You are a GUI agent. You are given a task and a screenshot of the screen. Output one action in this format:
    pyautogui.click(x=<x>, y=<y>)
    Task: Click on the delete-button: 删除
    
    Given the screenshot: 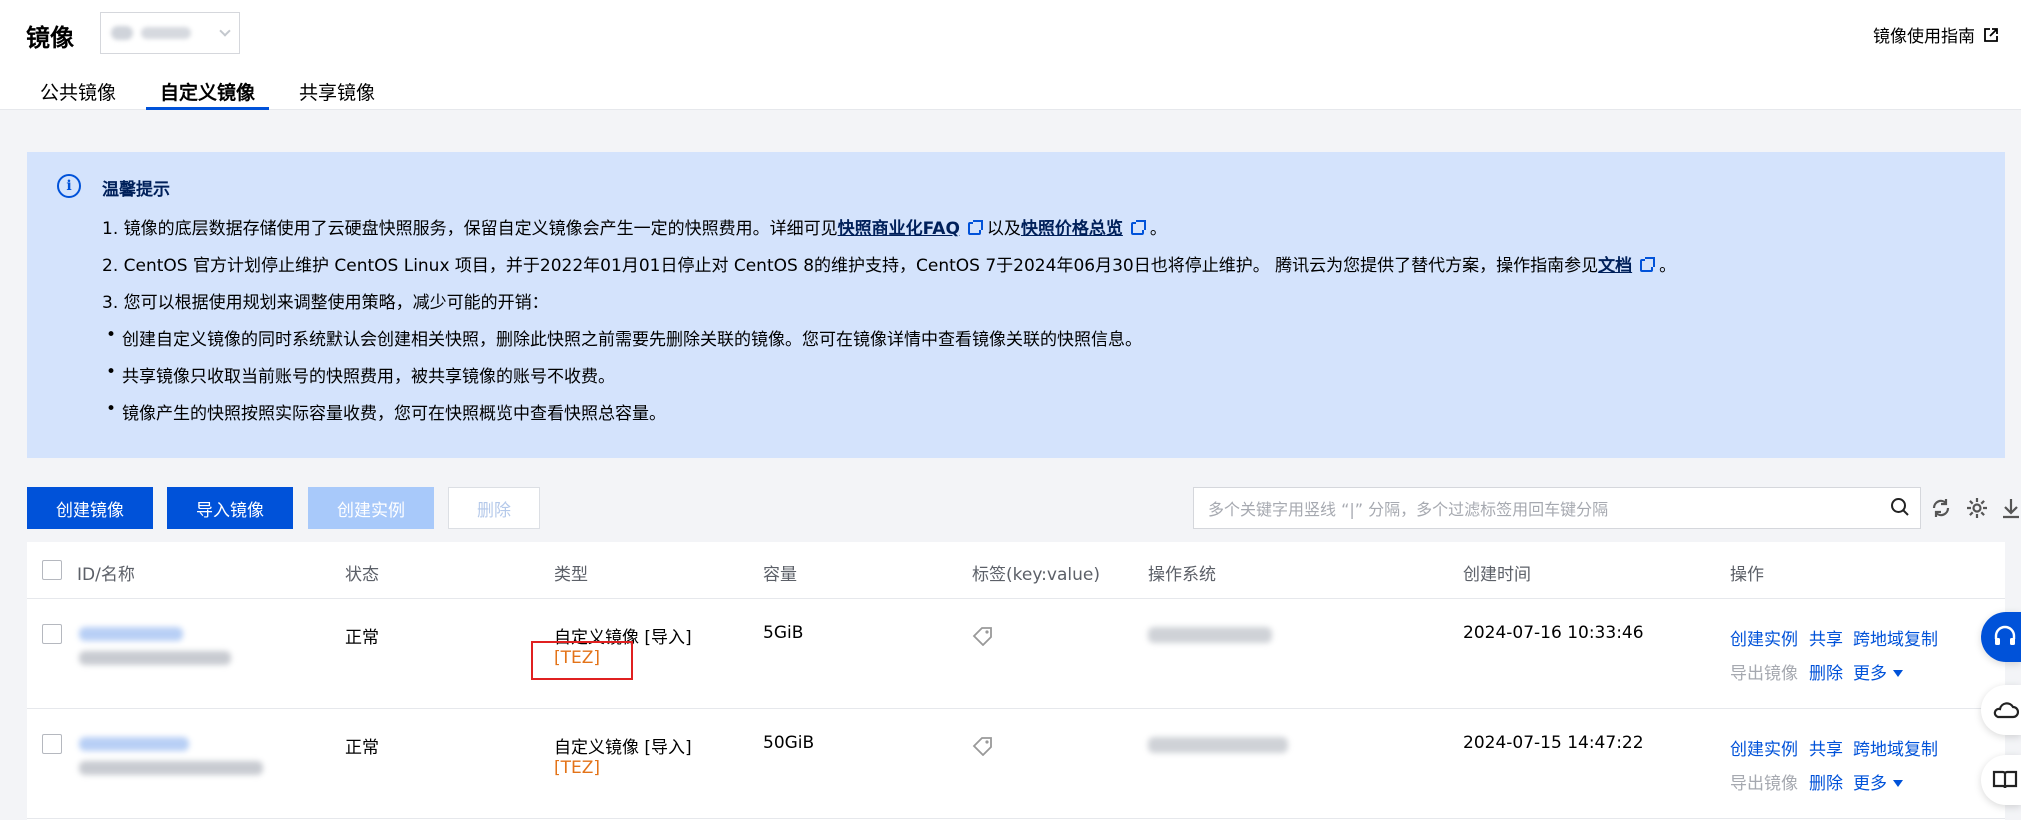 What is the action you would take?
    pyautogui.click(x=494, y=508)
    